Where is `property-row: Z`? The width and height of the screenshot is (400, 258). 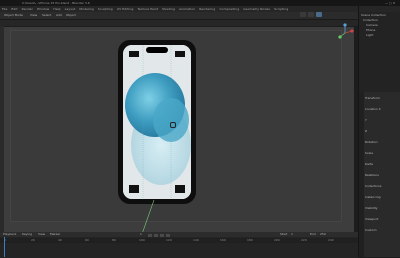 property-row: Z is located at coordinates (381, 131).